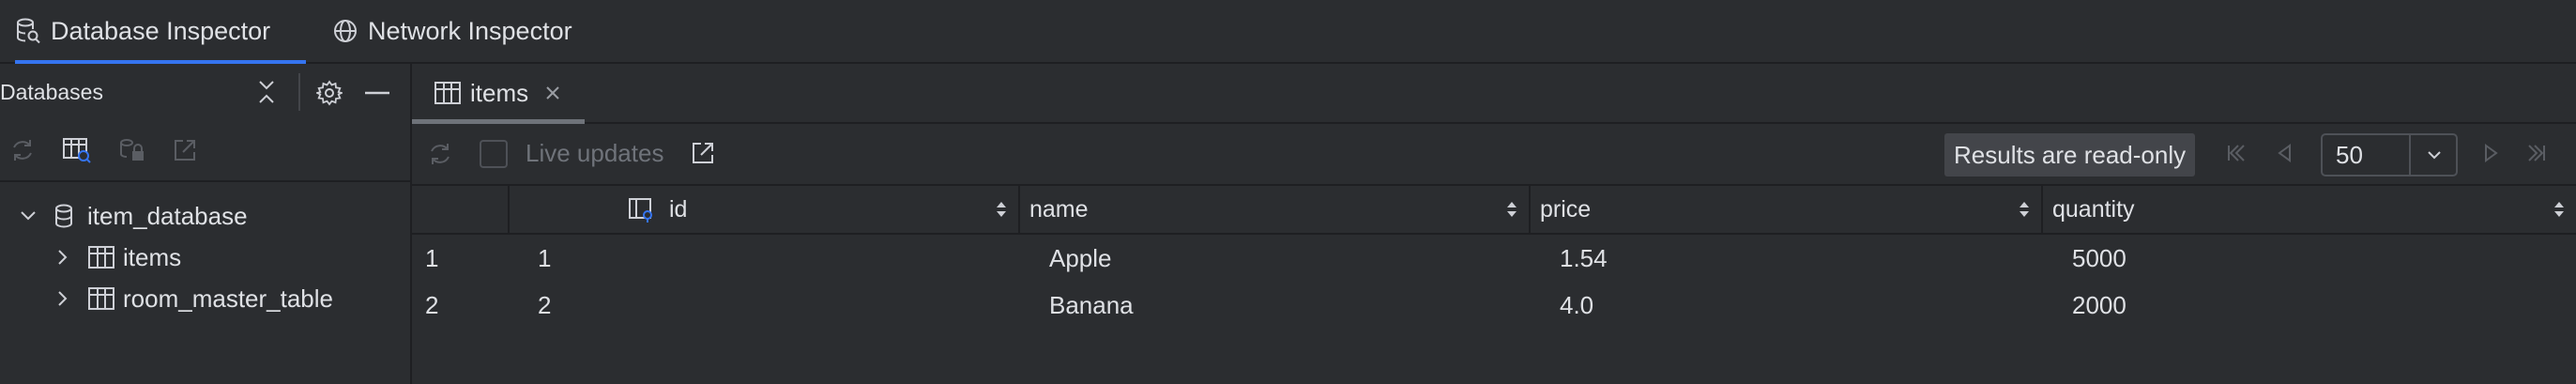  I want to click on column-name: quantity, so click(2093, 209).